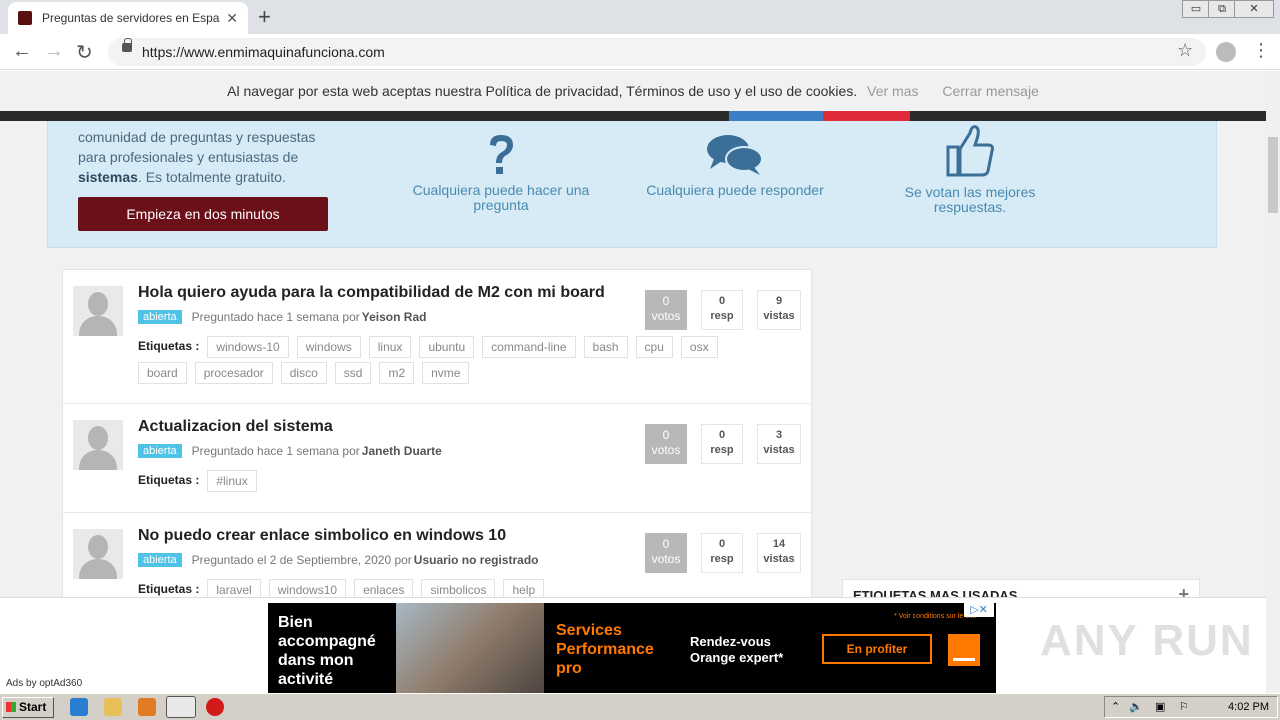  What do you see at coordinates (979, 610) in the screenshot?
I see `adchoices-close-icon: ▷✕` at bounding box center [979, 610].